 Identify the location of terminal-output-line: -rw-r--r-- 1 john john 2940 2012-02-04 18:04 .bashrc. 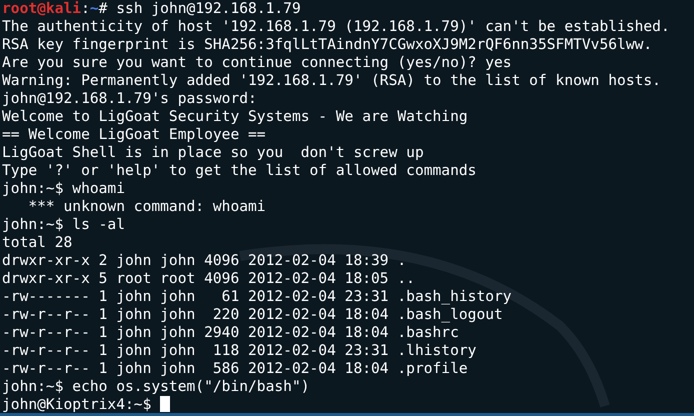
(230, 332).